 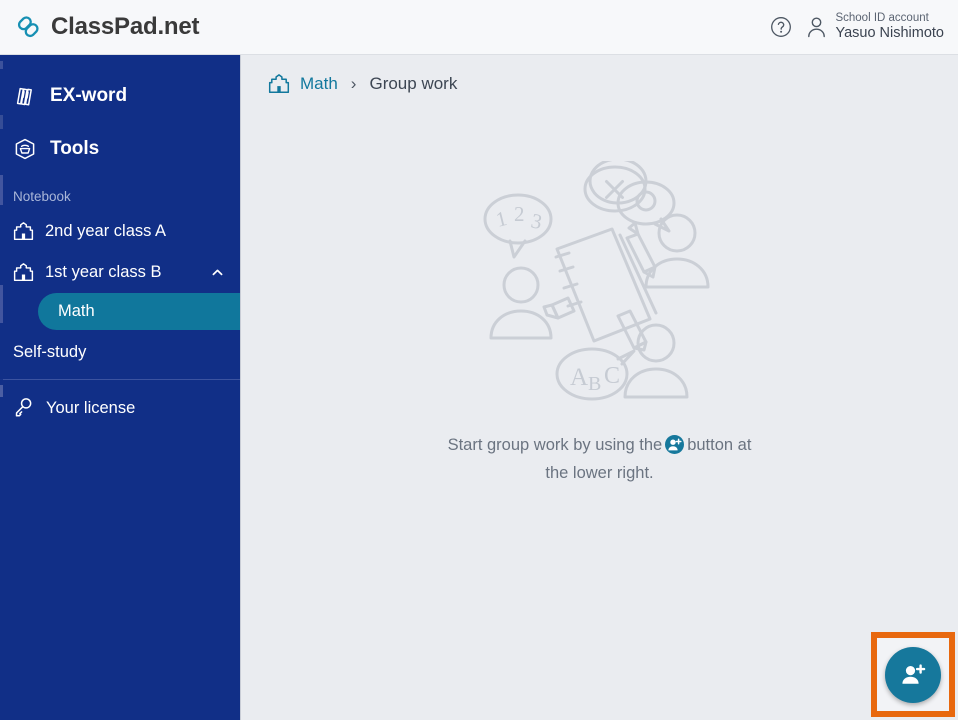 I want to click on chain-link-icon, so click(x=27, y=27).